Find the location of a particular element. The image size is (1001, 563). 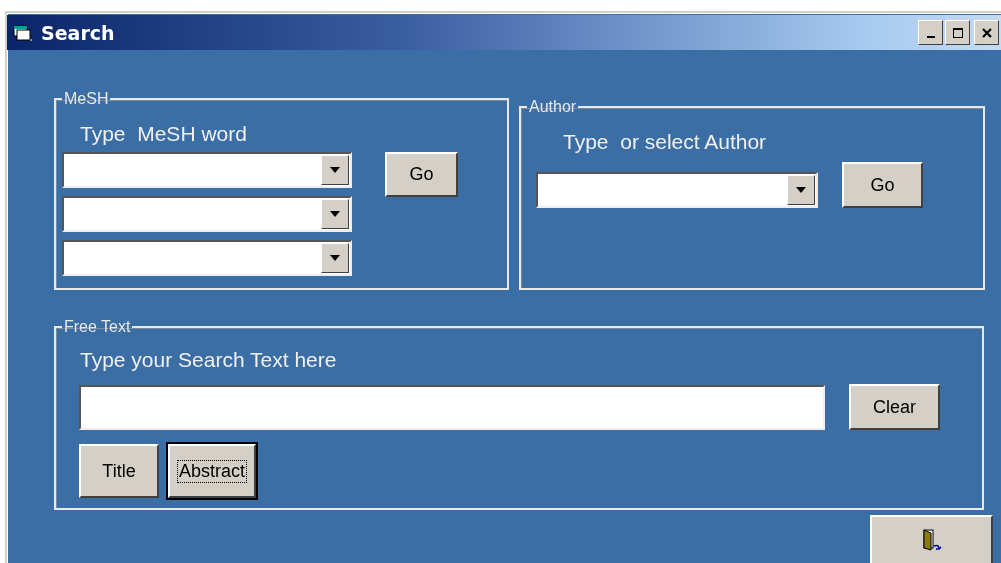

search-in-button: Title is located at coordinates (119, 471).